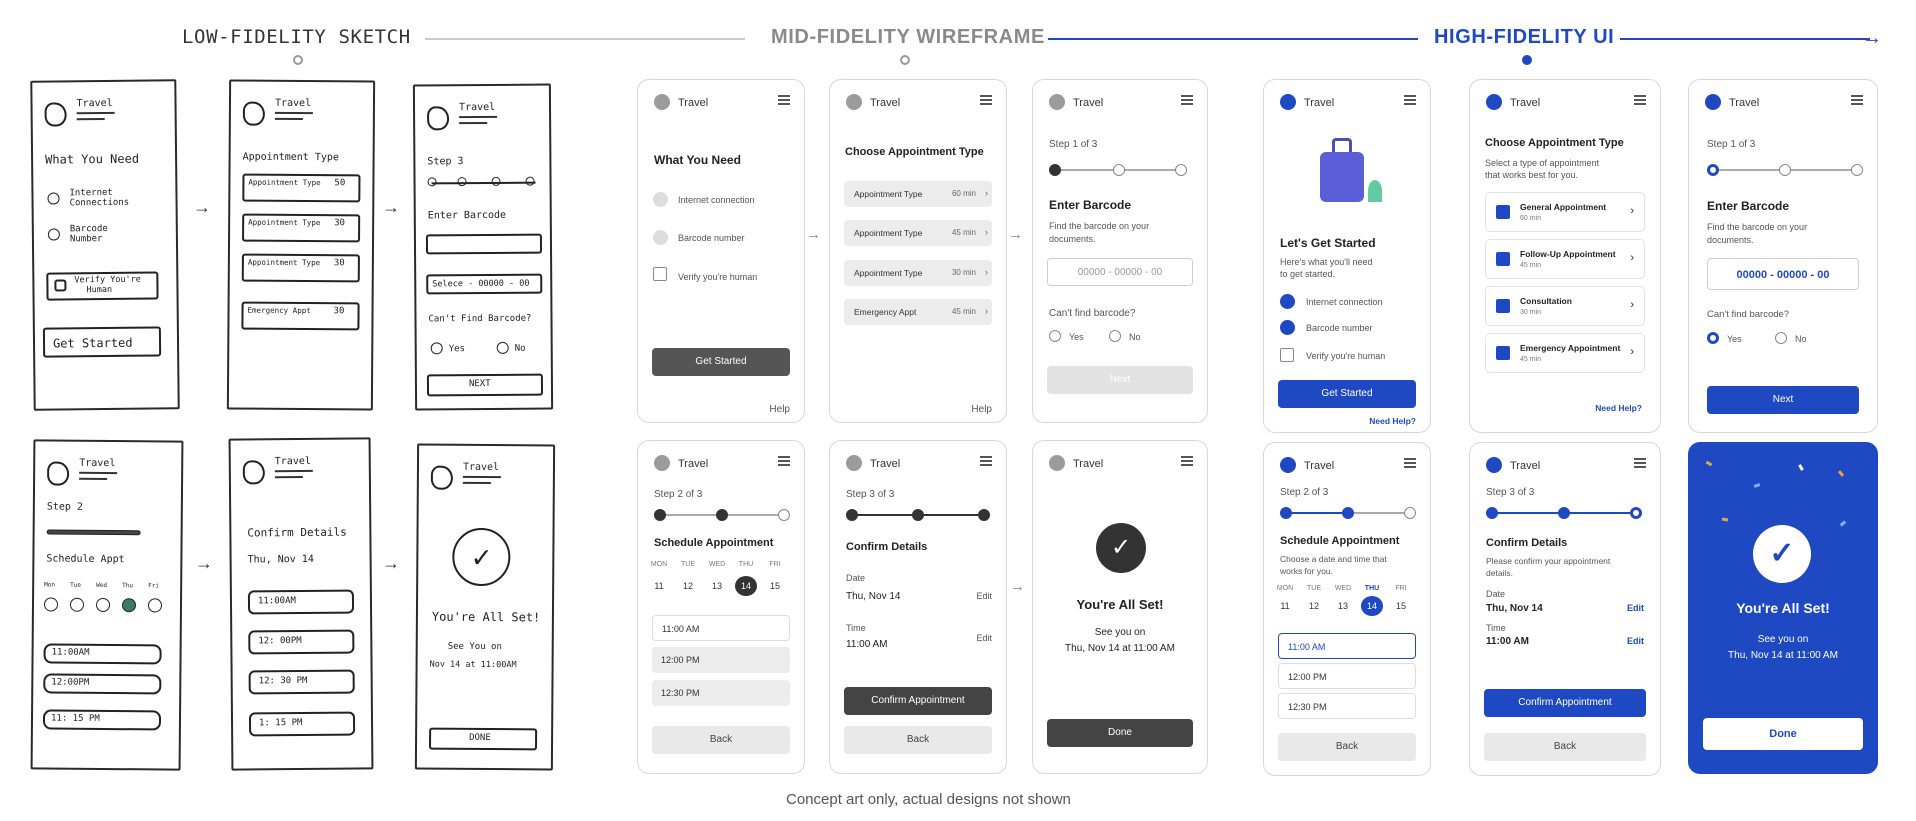 The height and width of the screenshot is (821, 1916). I want to click on confetti, so click(1843, 523).